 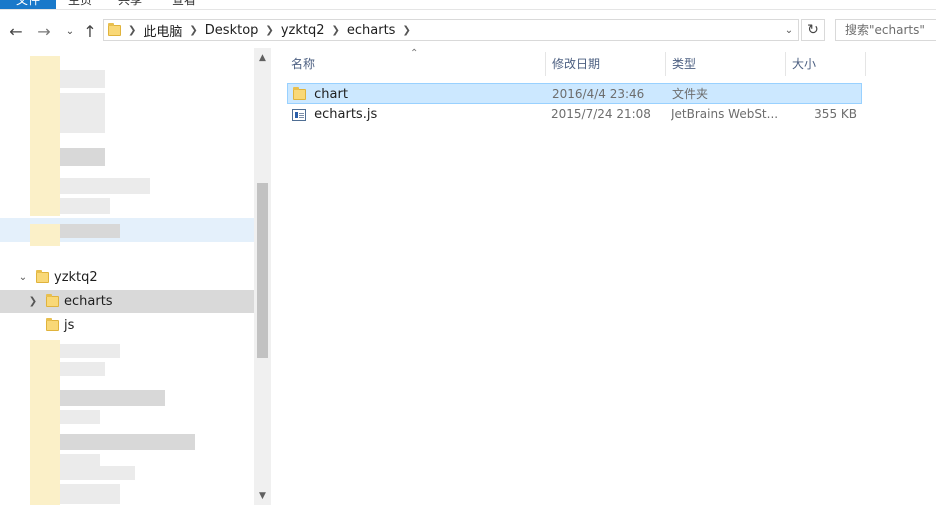 What do you see at coordinates (162, 30) in the screenshot?
I see `breadcrumb-this-pc: 此电脑` at bounding box center [162, 30].